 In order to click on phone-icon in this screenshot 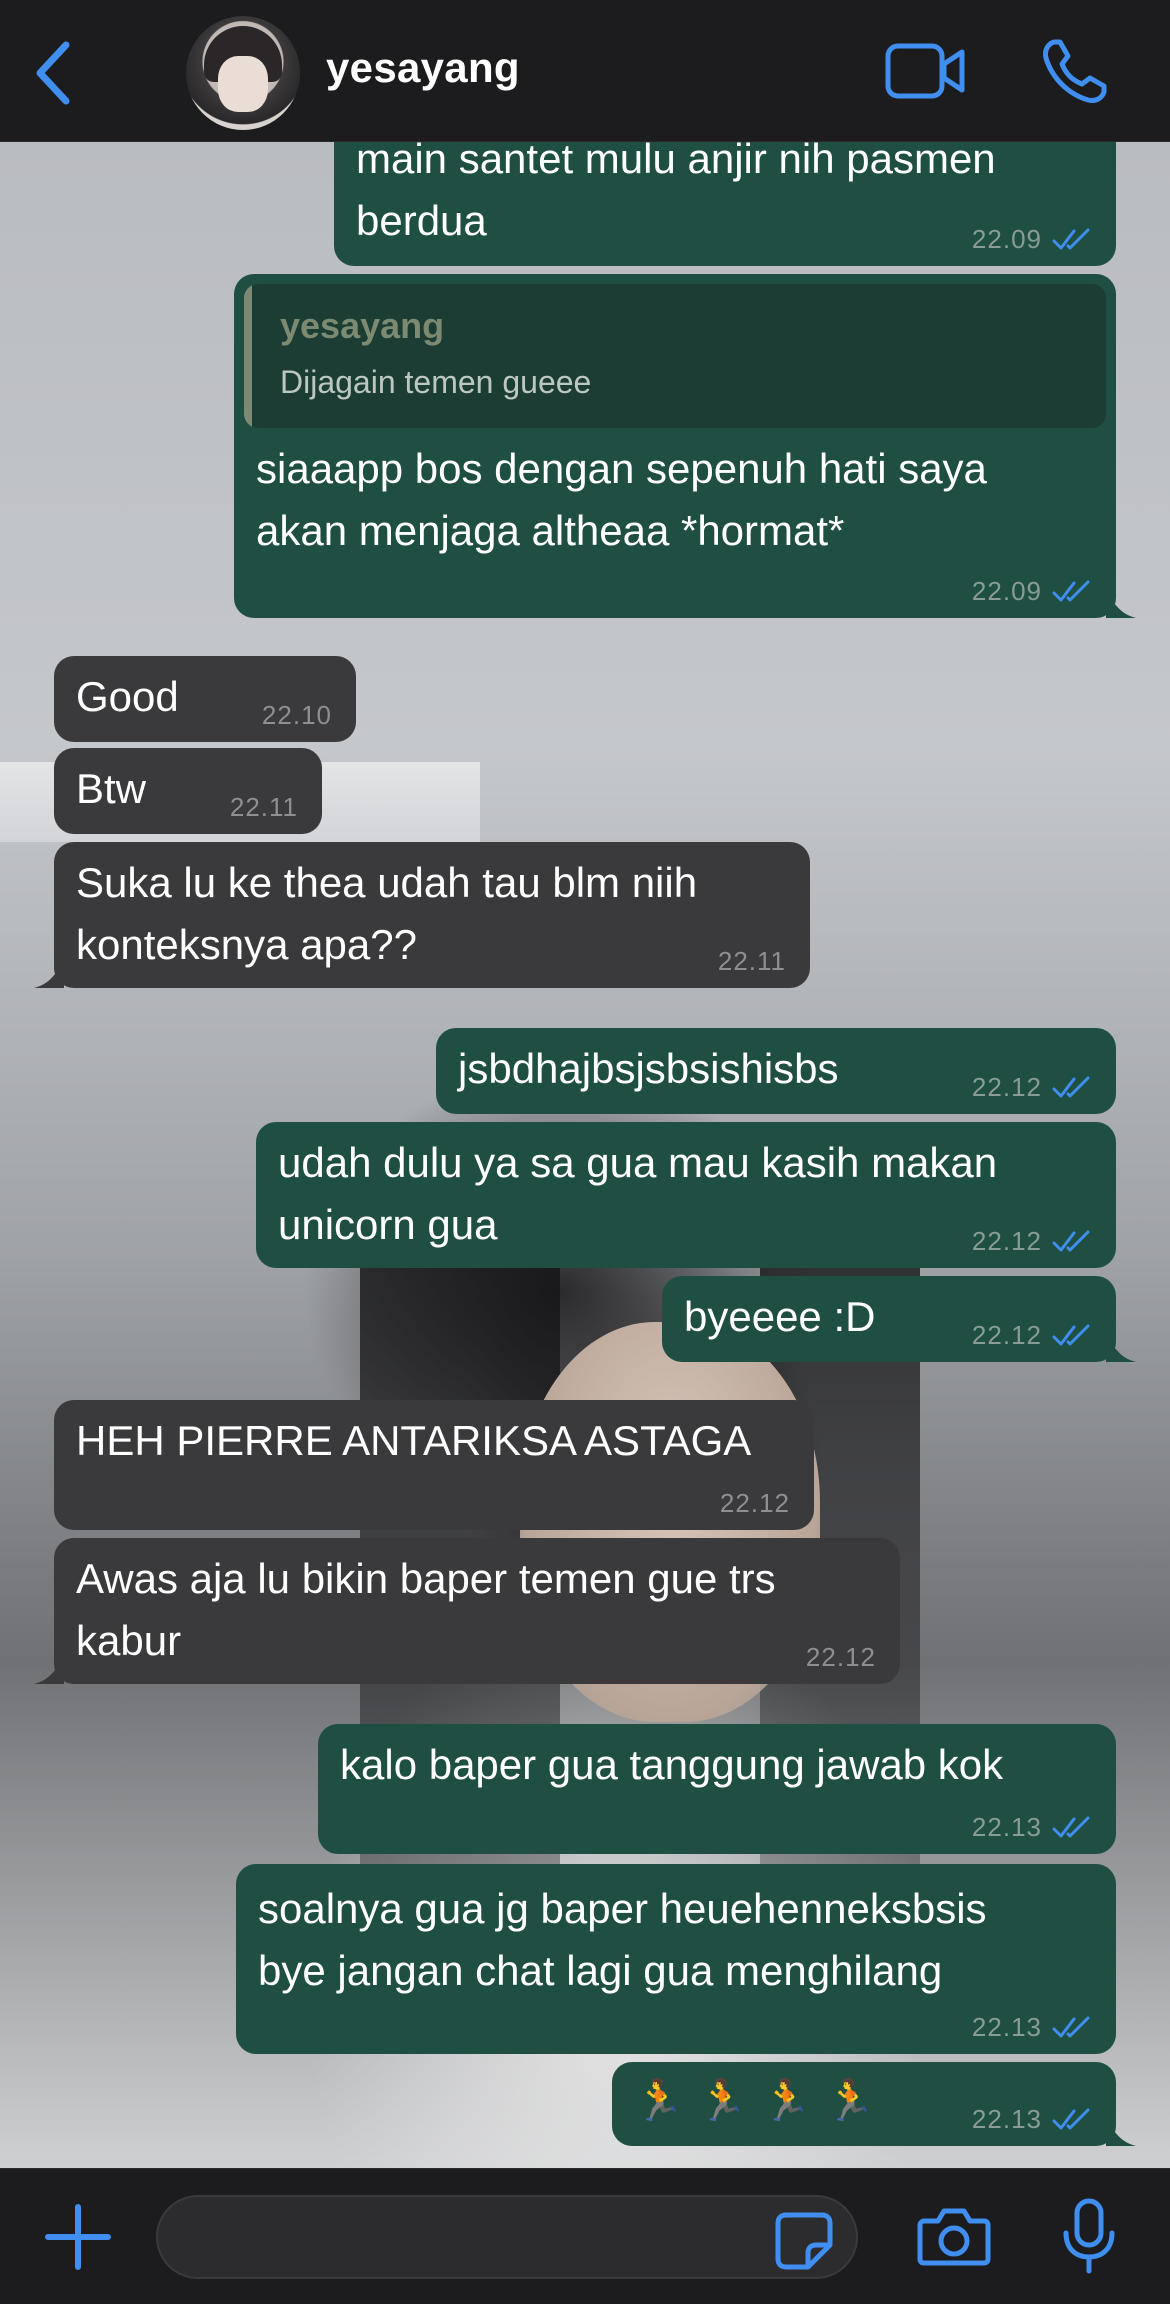, I will do `click(1075, 71)`.